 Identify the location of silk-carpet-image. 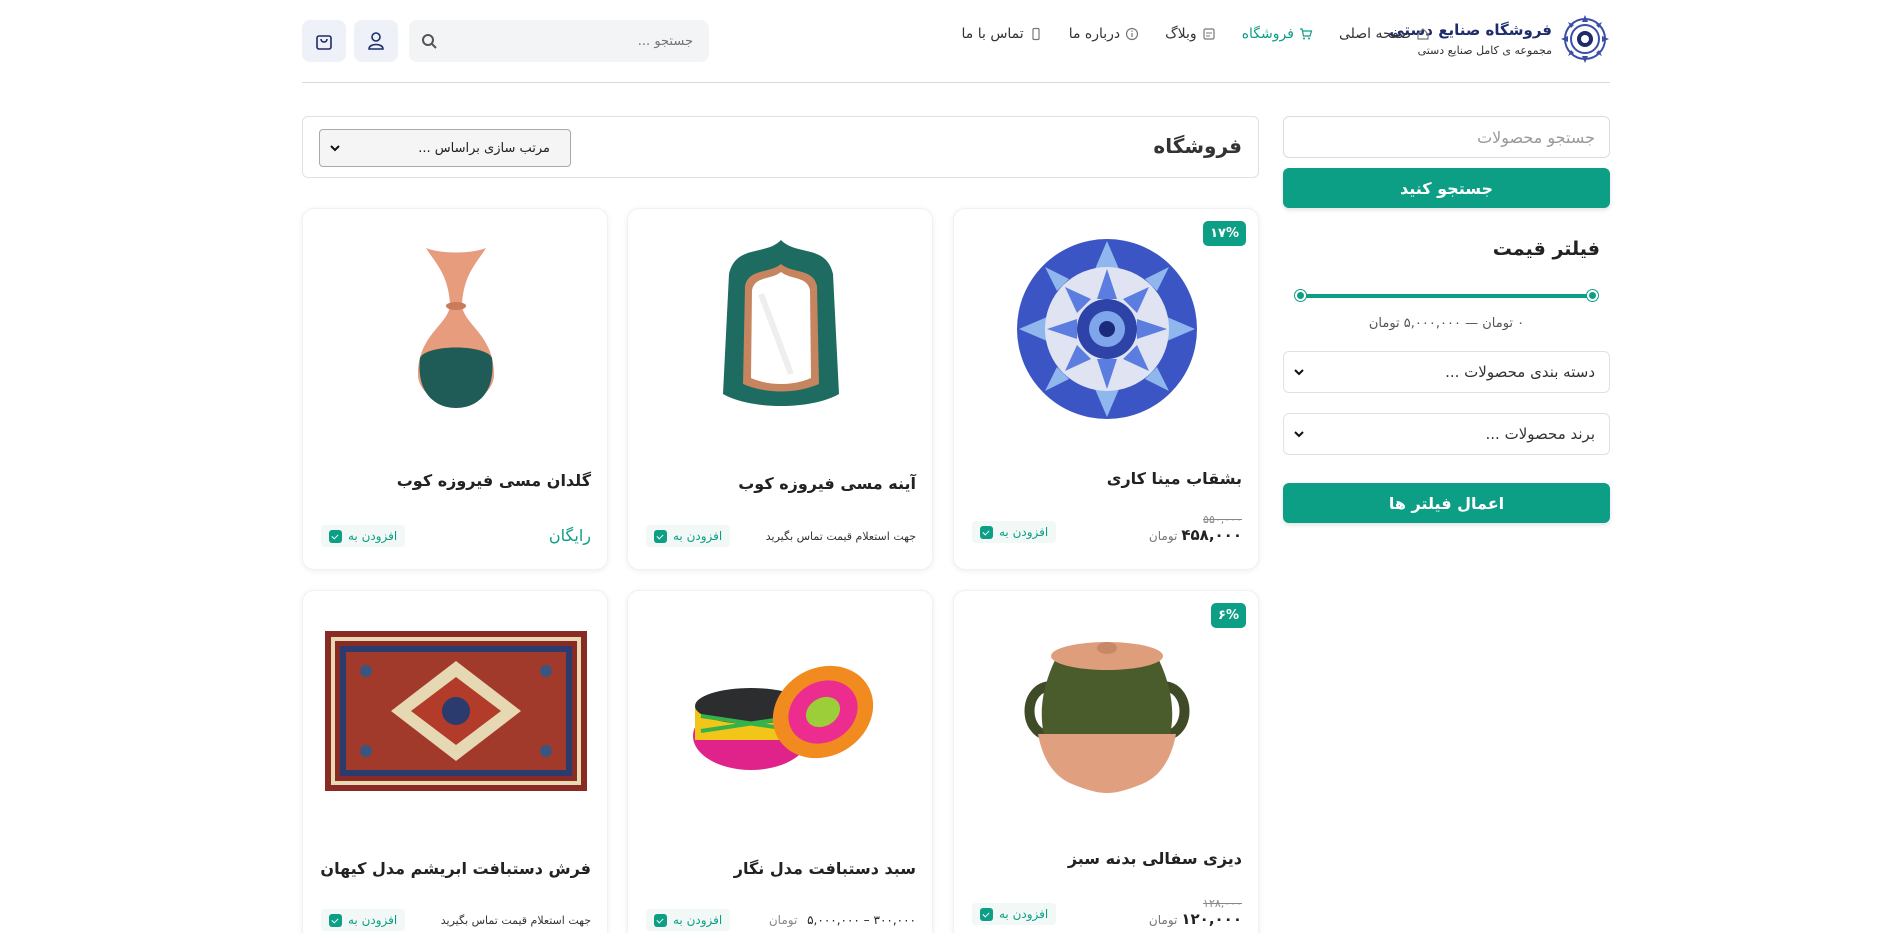
(456, 711).